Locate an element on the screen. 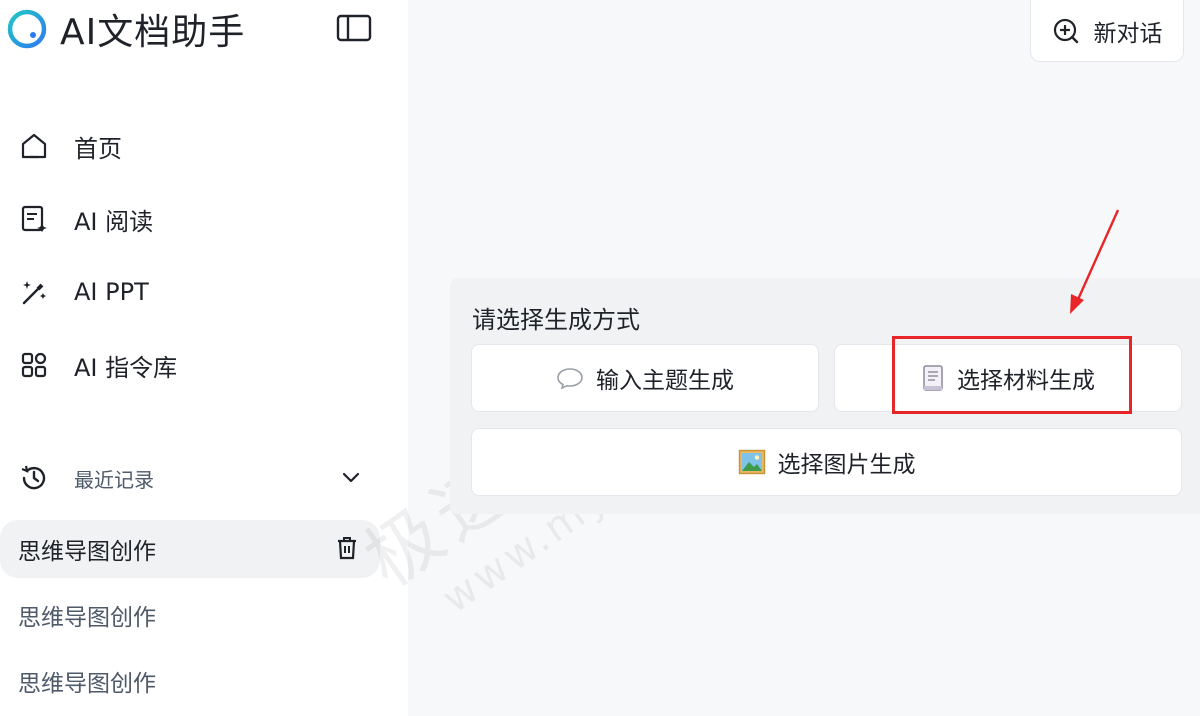 Image resolution: width=1200 pixels, height=716 pixels. picture-icon is located at coordinates (752, 462).